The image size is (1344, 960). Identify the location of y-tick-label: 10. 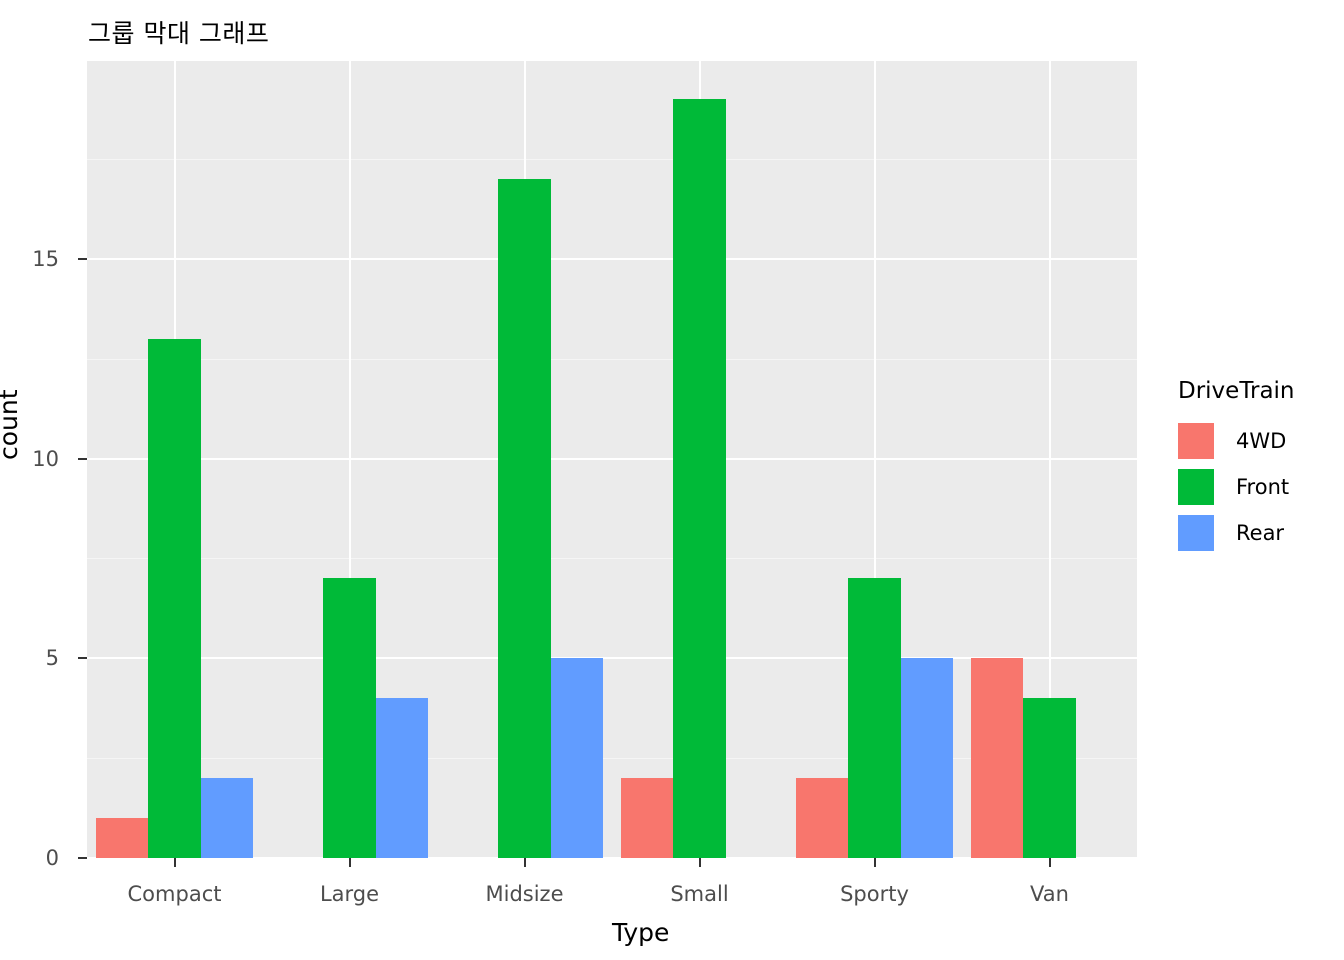
(45, 458).